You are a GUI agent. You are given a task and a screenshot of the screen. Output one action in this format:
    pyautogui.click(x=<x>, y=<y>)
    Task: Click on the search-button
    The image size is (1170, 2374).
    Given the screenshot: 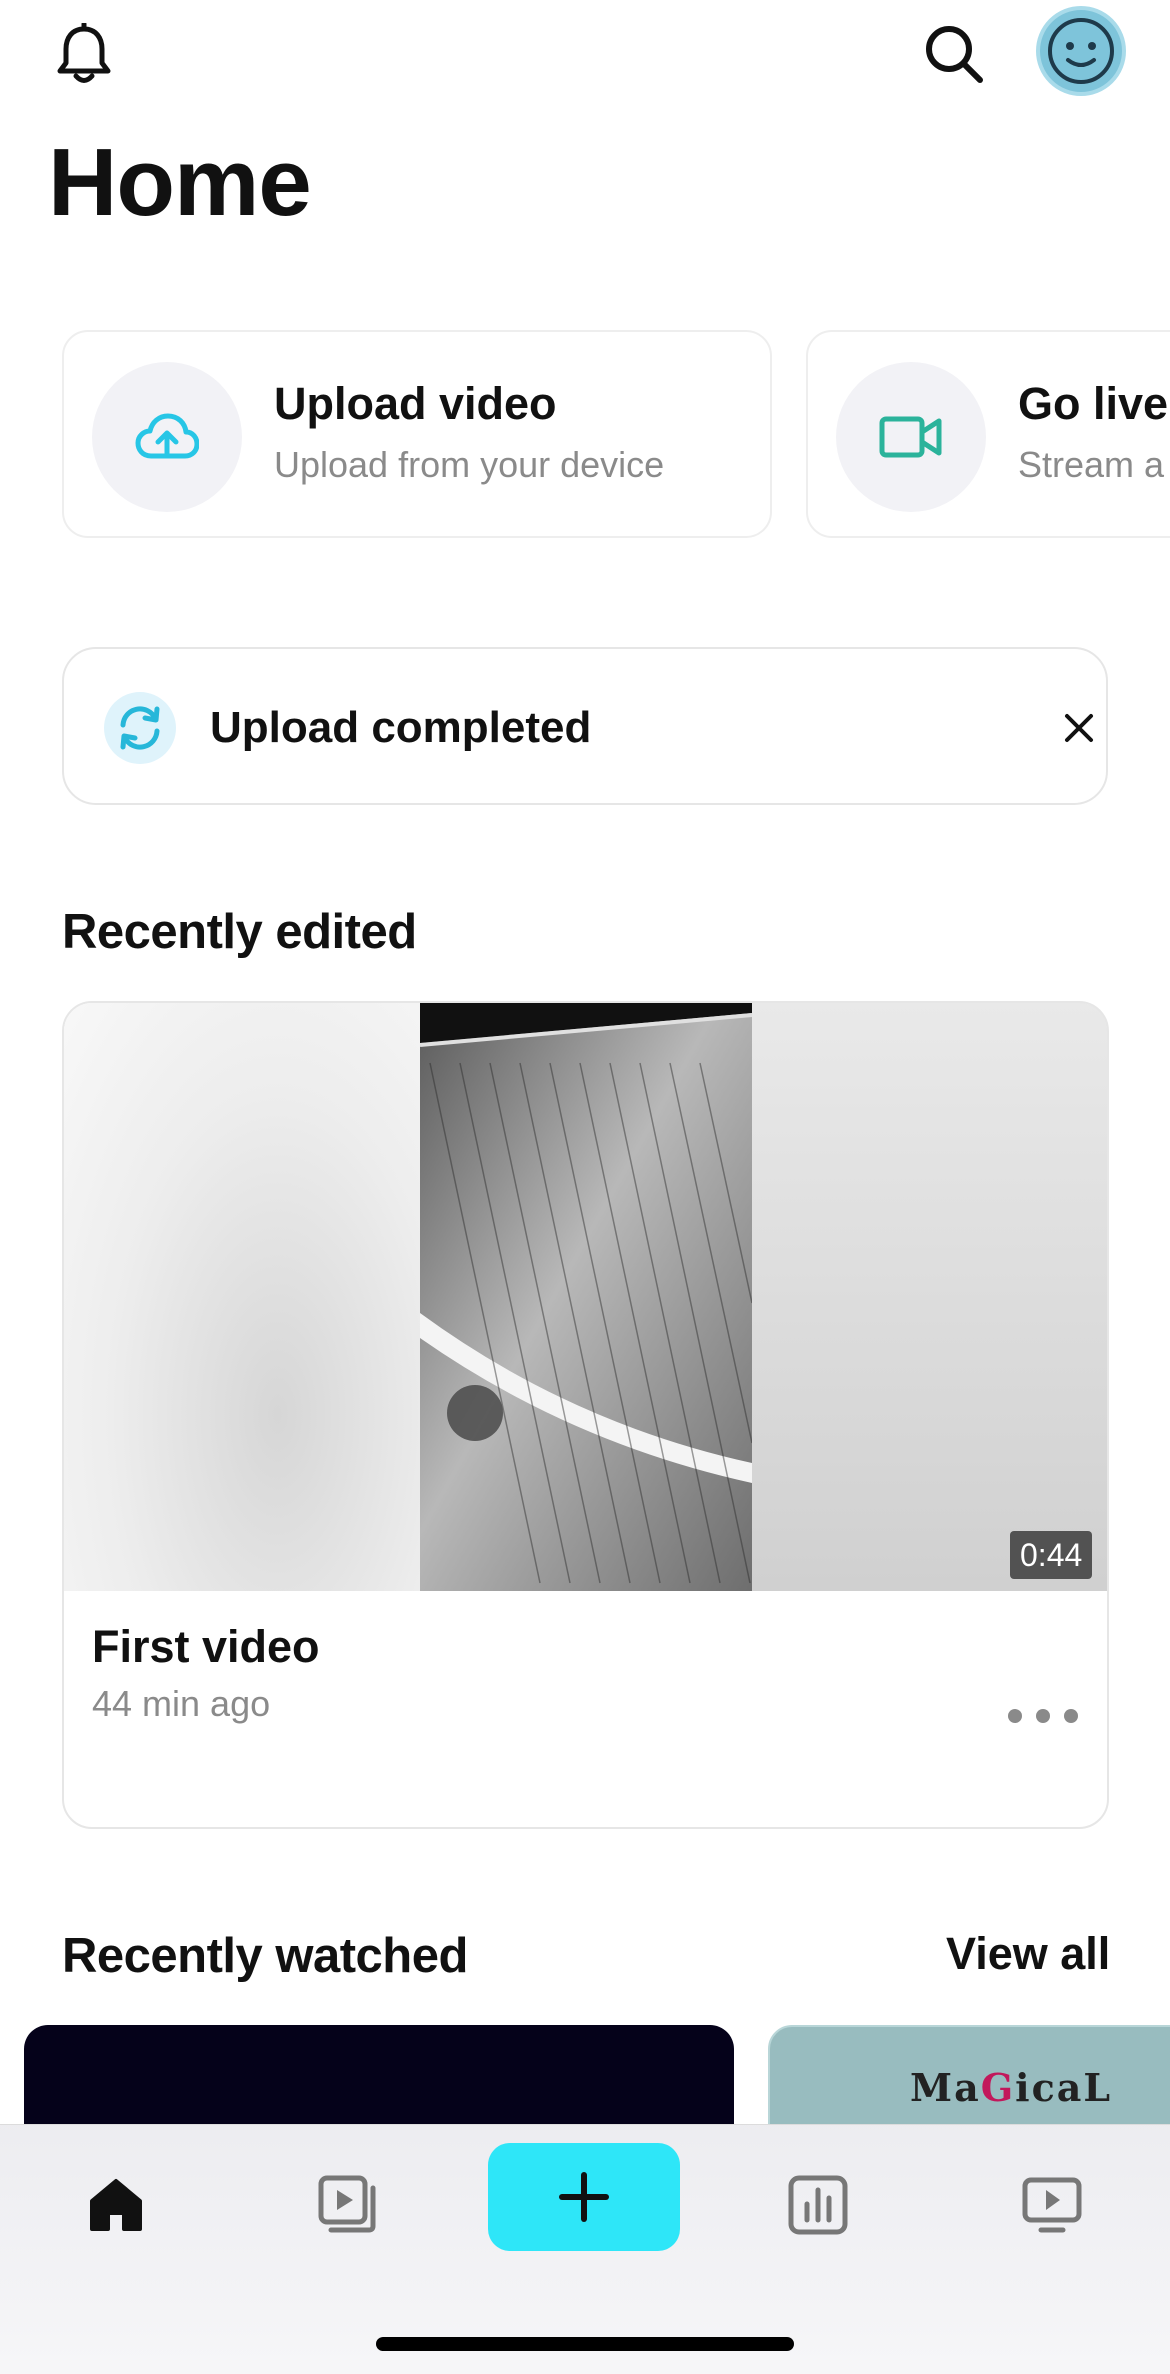 What is the action you would take?
    pyautogui.click(x=954, y=54)
    